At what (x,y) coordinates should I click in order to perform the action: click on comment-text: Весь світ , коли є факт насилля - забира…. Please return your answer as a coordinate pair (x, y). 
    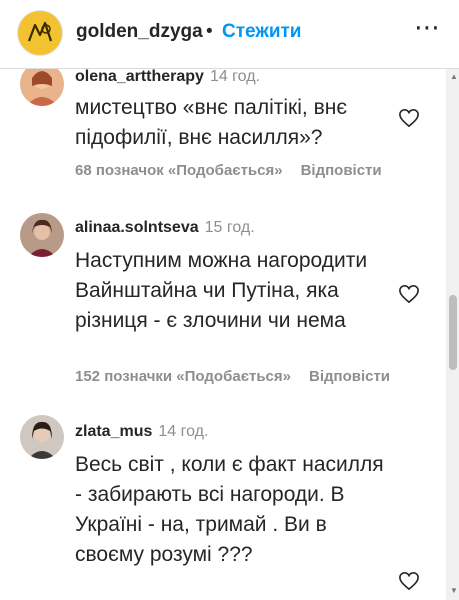
    Looking at the image, I should click on (229, 509).